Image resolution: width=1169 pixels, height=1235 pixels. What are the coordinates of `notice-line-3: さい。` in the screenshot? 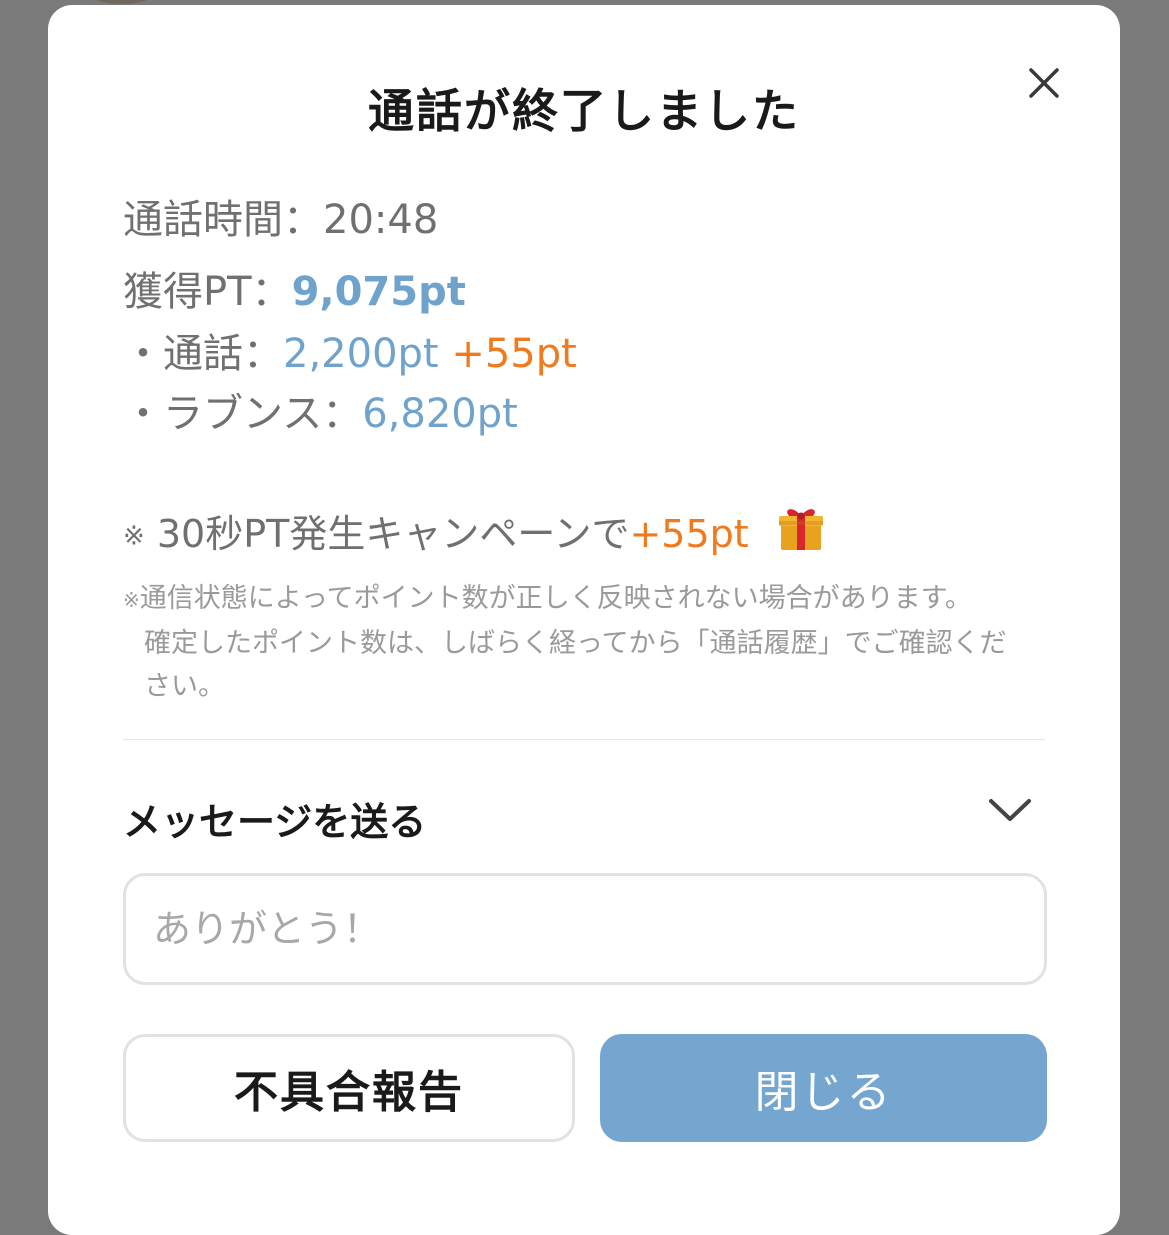 It's located at (184, 686).